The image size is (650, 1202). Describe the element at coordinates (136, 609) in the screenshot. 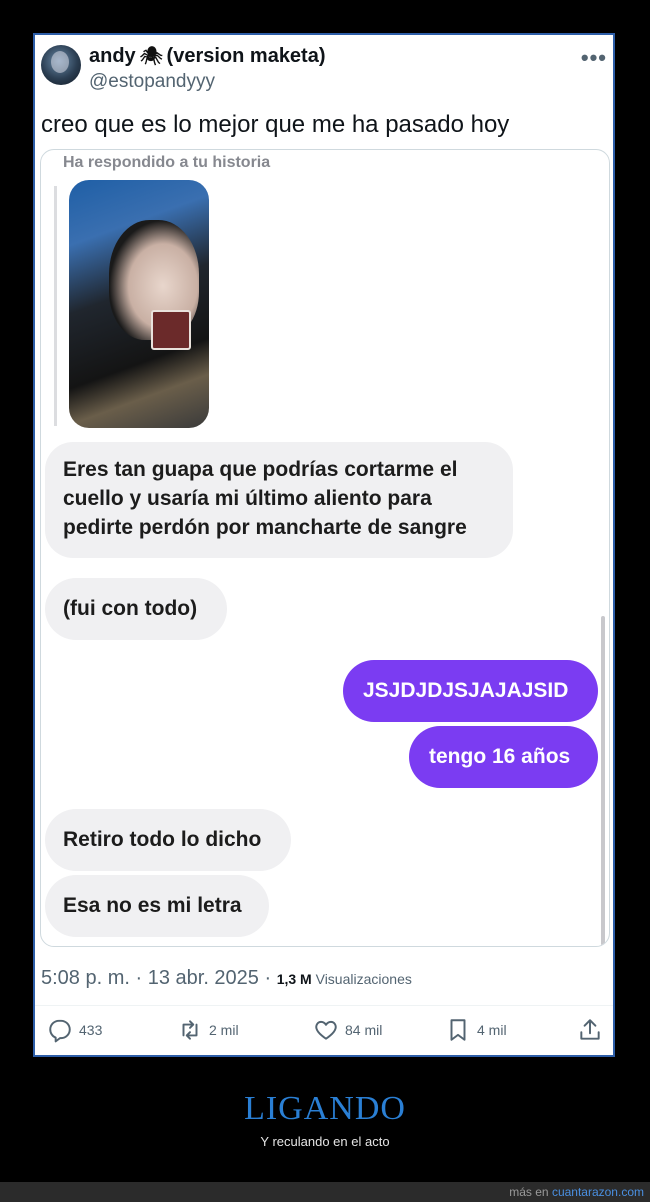

I see `message-bubble-received: (fui con todo)` at that location.